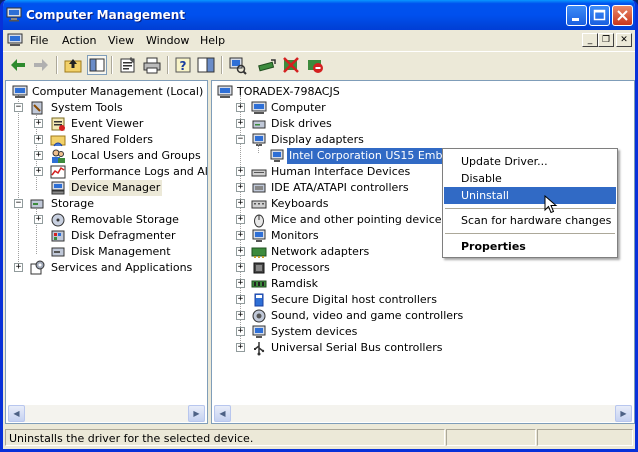 The image size is (638, 452). What do you see at coordinates (259, 173) in the screenshot?
I see `hid-icon` at bounding box center [259, 173].